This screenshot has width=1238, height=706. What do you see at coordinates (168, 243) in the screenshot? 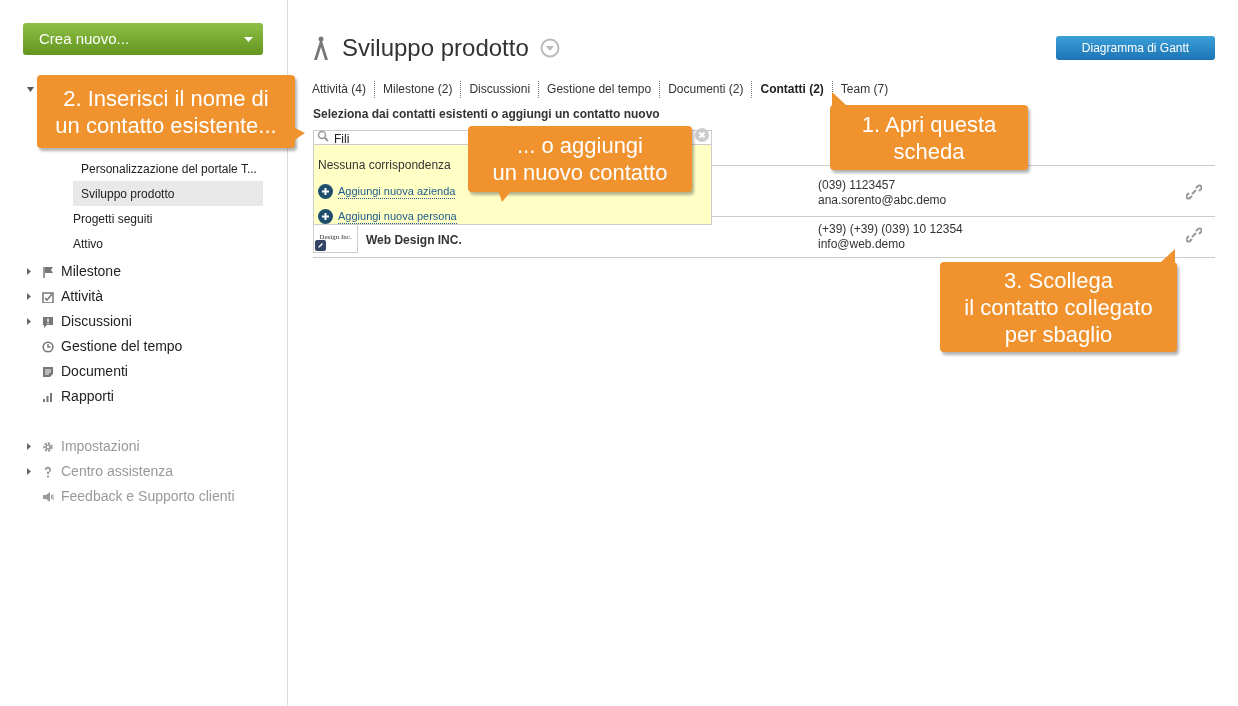
I see `tree-item: Attivo` at bounding box center [168, 243].